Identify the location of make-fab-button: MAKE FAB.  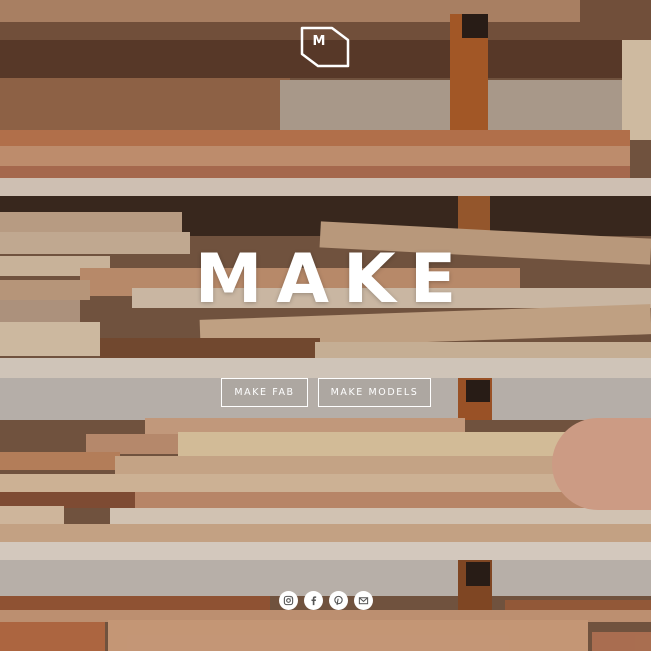
(264, 392).